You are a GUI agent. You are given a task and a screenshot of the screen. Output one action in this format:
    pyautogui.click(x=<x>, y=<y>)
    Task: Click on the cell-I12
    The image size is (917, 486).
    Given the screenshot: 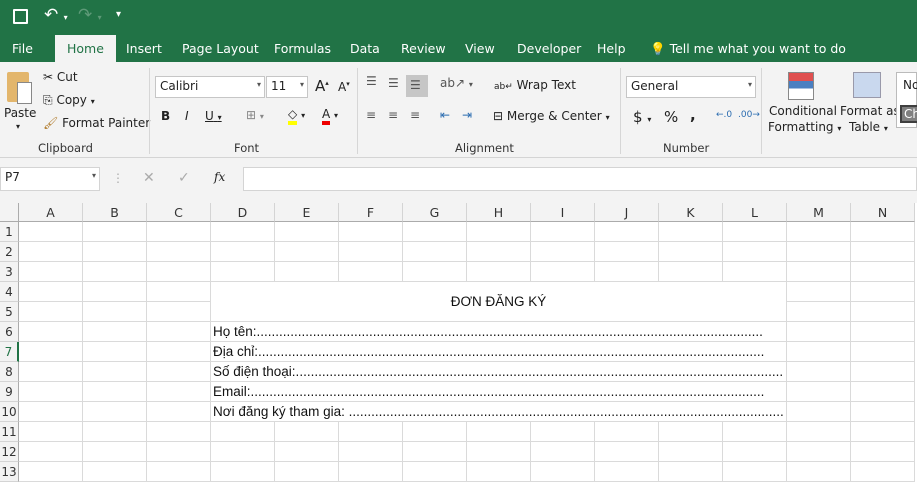 What is the action you would take?
    pyautogui.click(x=563, y=452)
    